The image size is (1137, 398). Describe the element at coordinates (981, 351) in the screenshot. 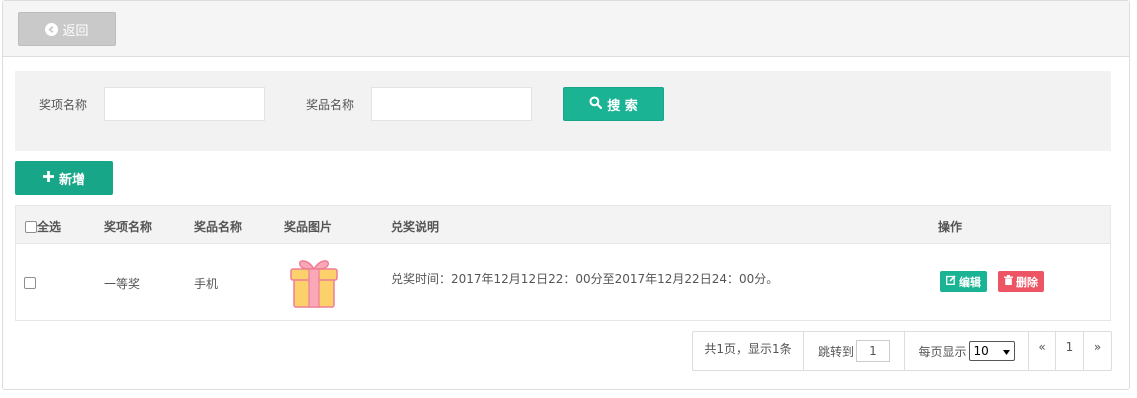

I see `per-page-value: 10` at that location.